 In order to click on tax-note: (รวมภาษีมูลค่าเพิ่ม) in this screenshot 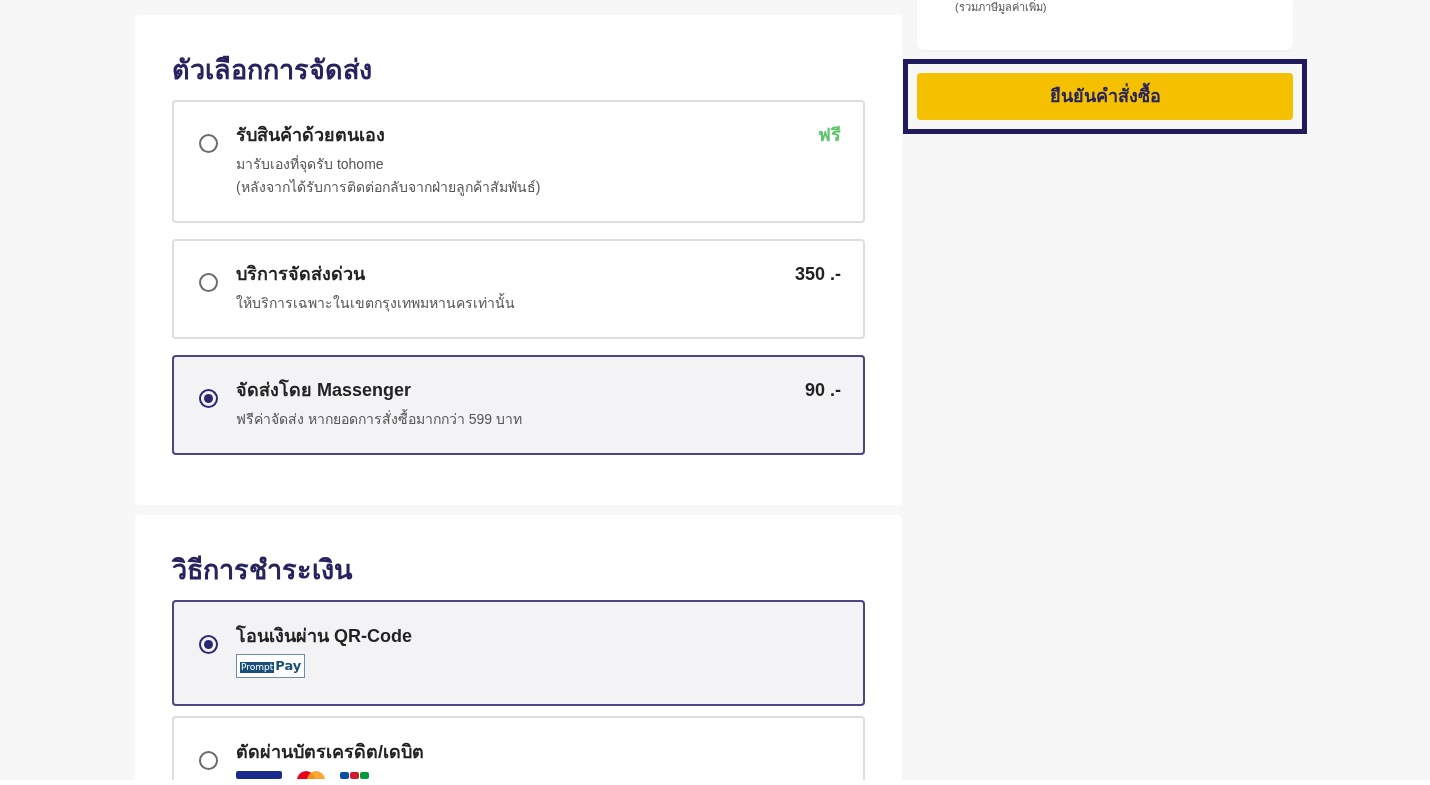, I will do `click(1001, 7)`.